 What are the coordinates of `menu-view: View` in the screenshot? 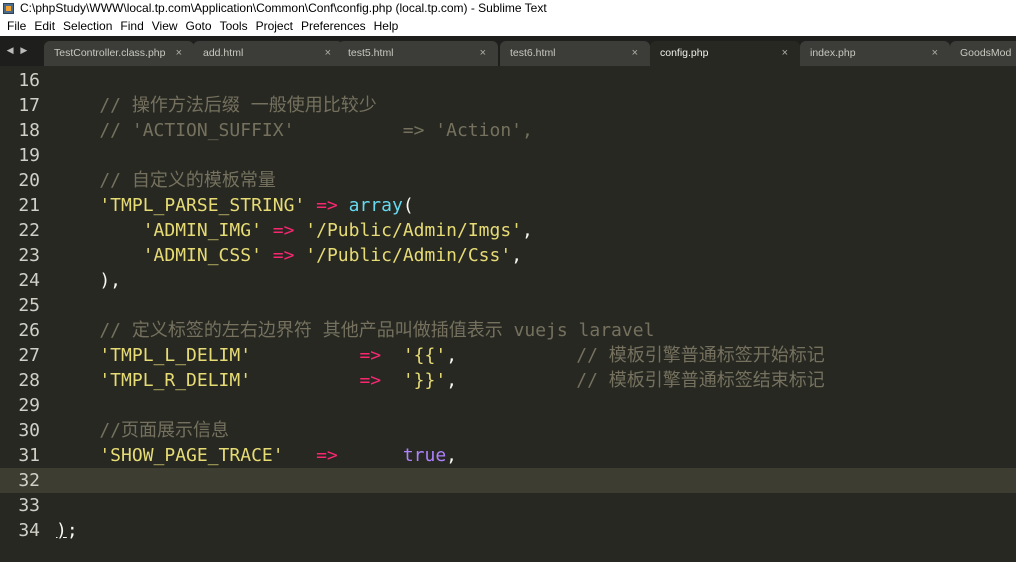 It's located at (165, 26).